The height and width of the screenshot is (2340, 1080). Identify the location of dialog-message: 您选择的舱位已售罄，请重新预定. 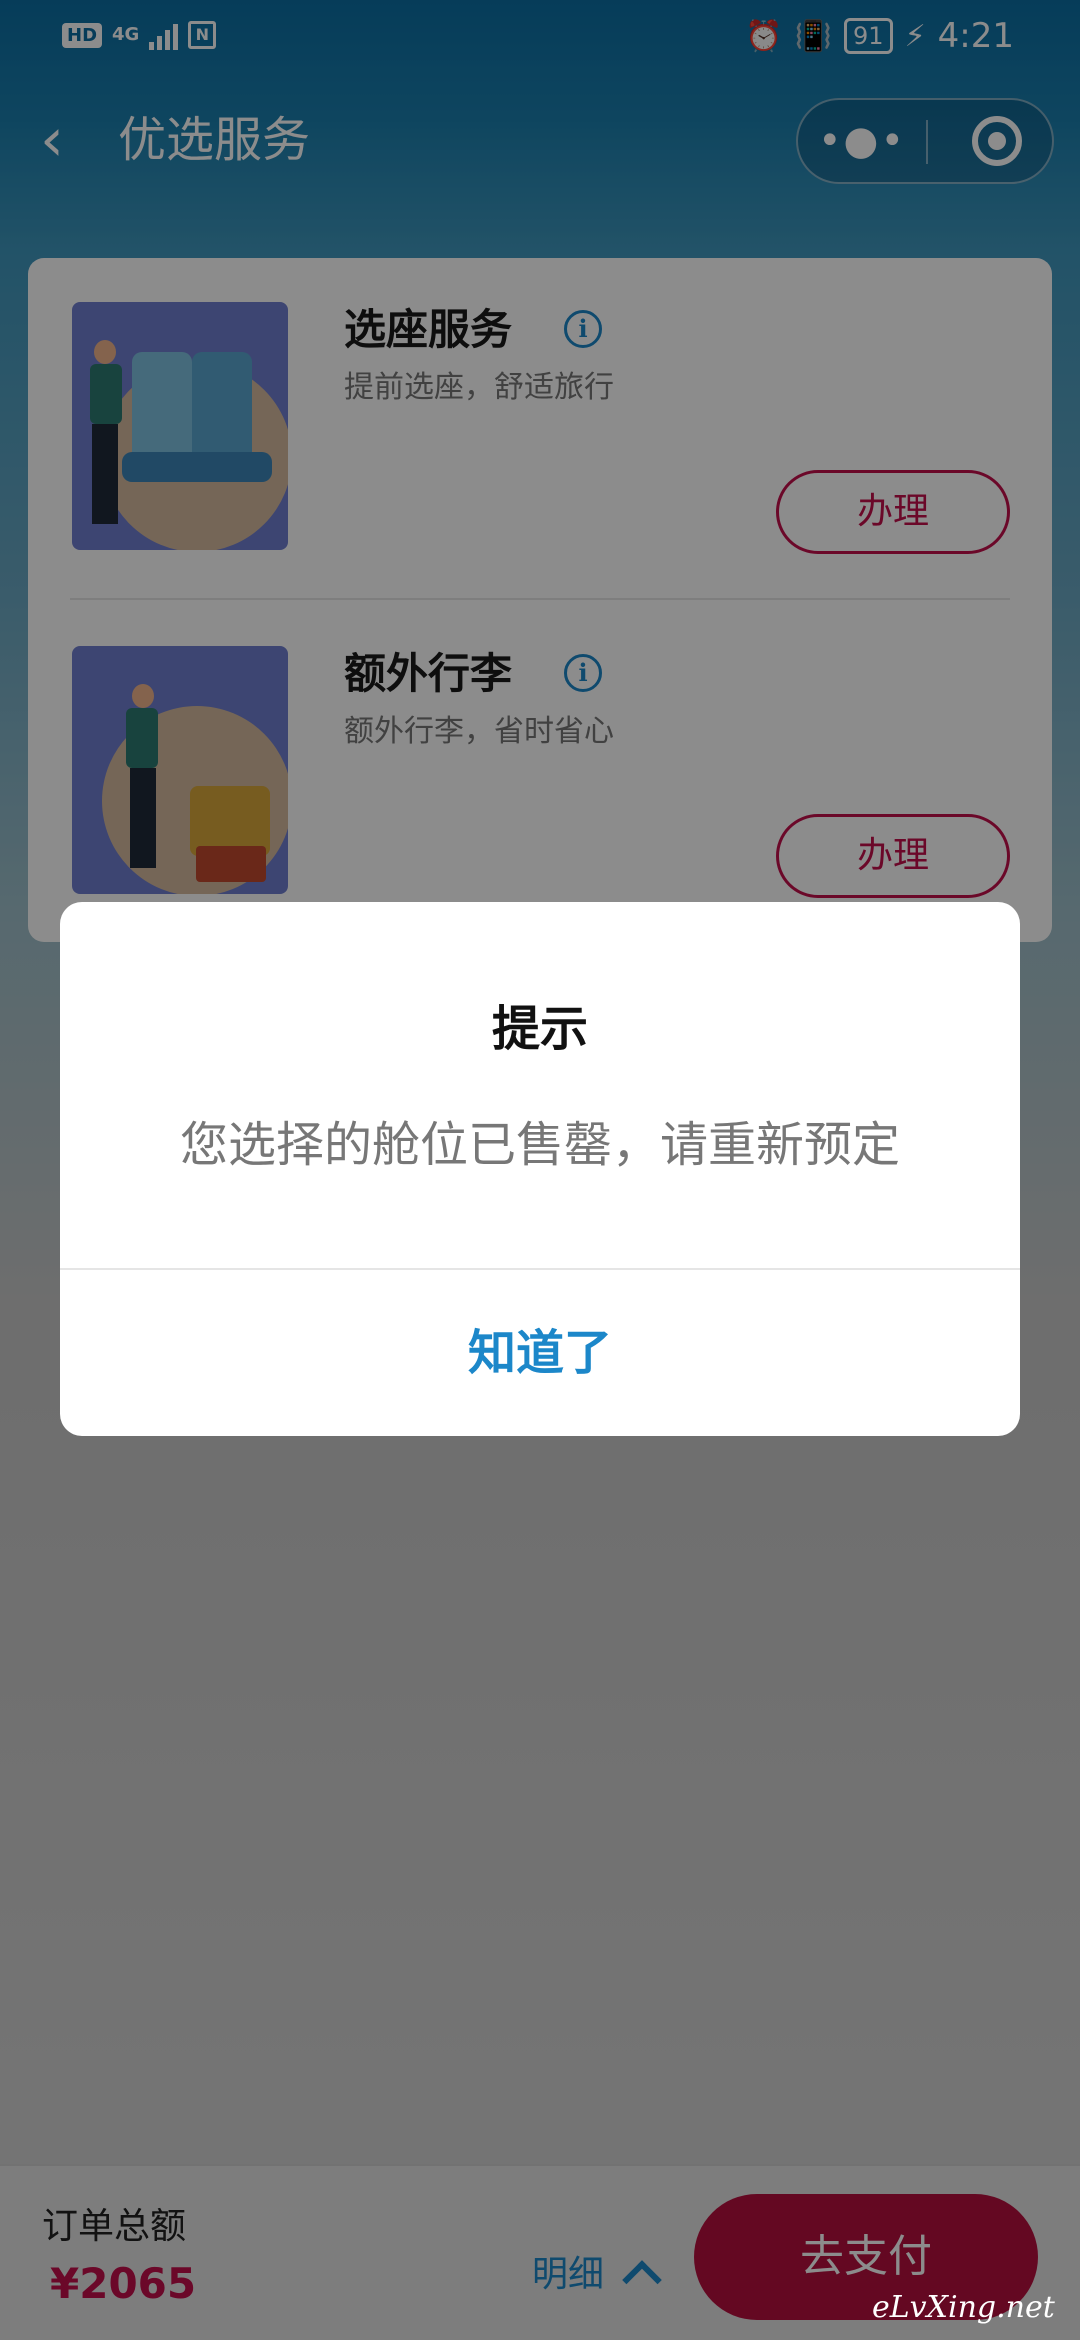
(539, 1145).